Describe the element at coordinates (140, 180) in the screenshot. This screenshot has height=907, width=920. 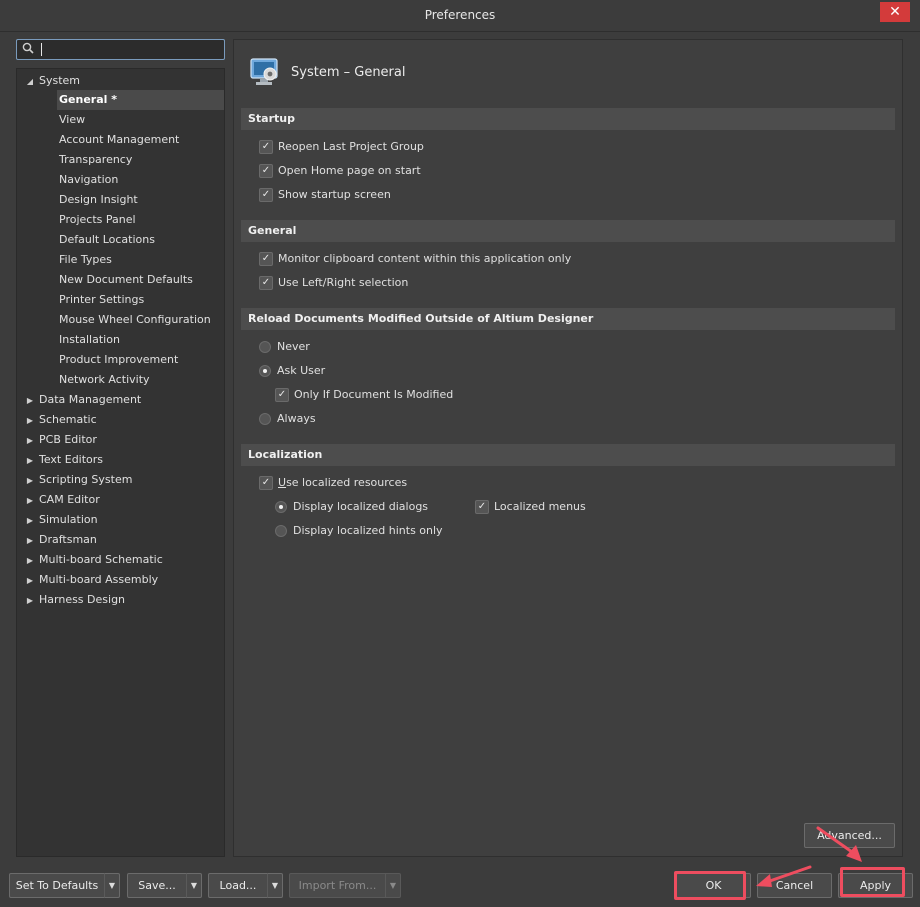
I see `tree-item-navigation: Navigation` at that location.